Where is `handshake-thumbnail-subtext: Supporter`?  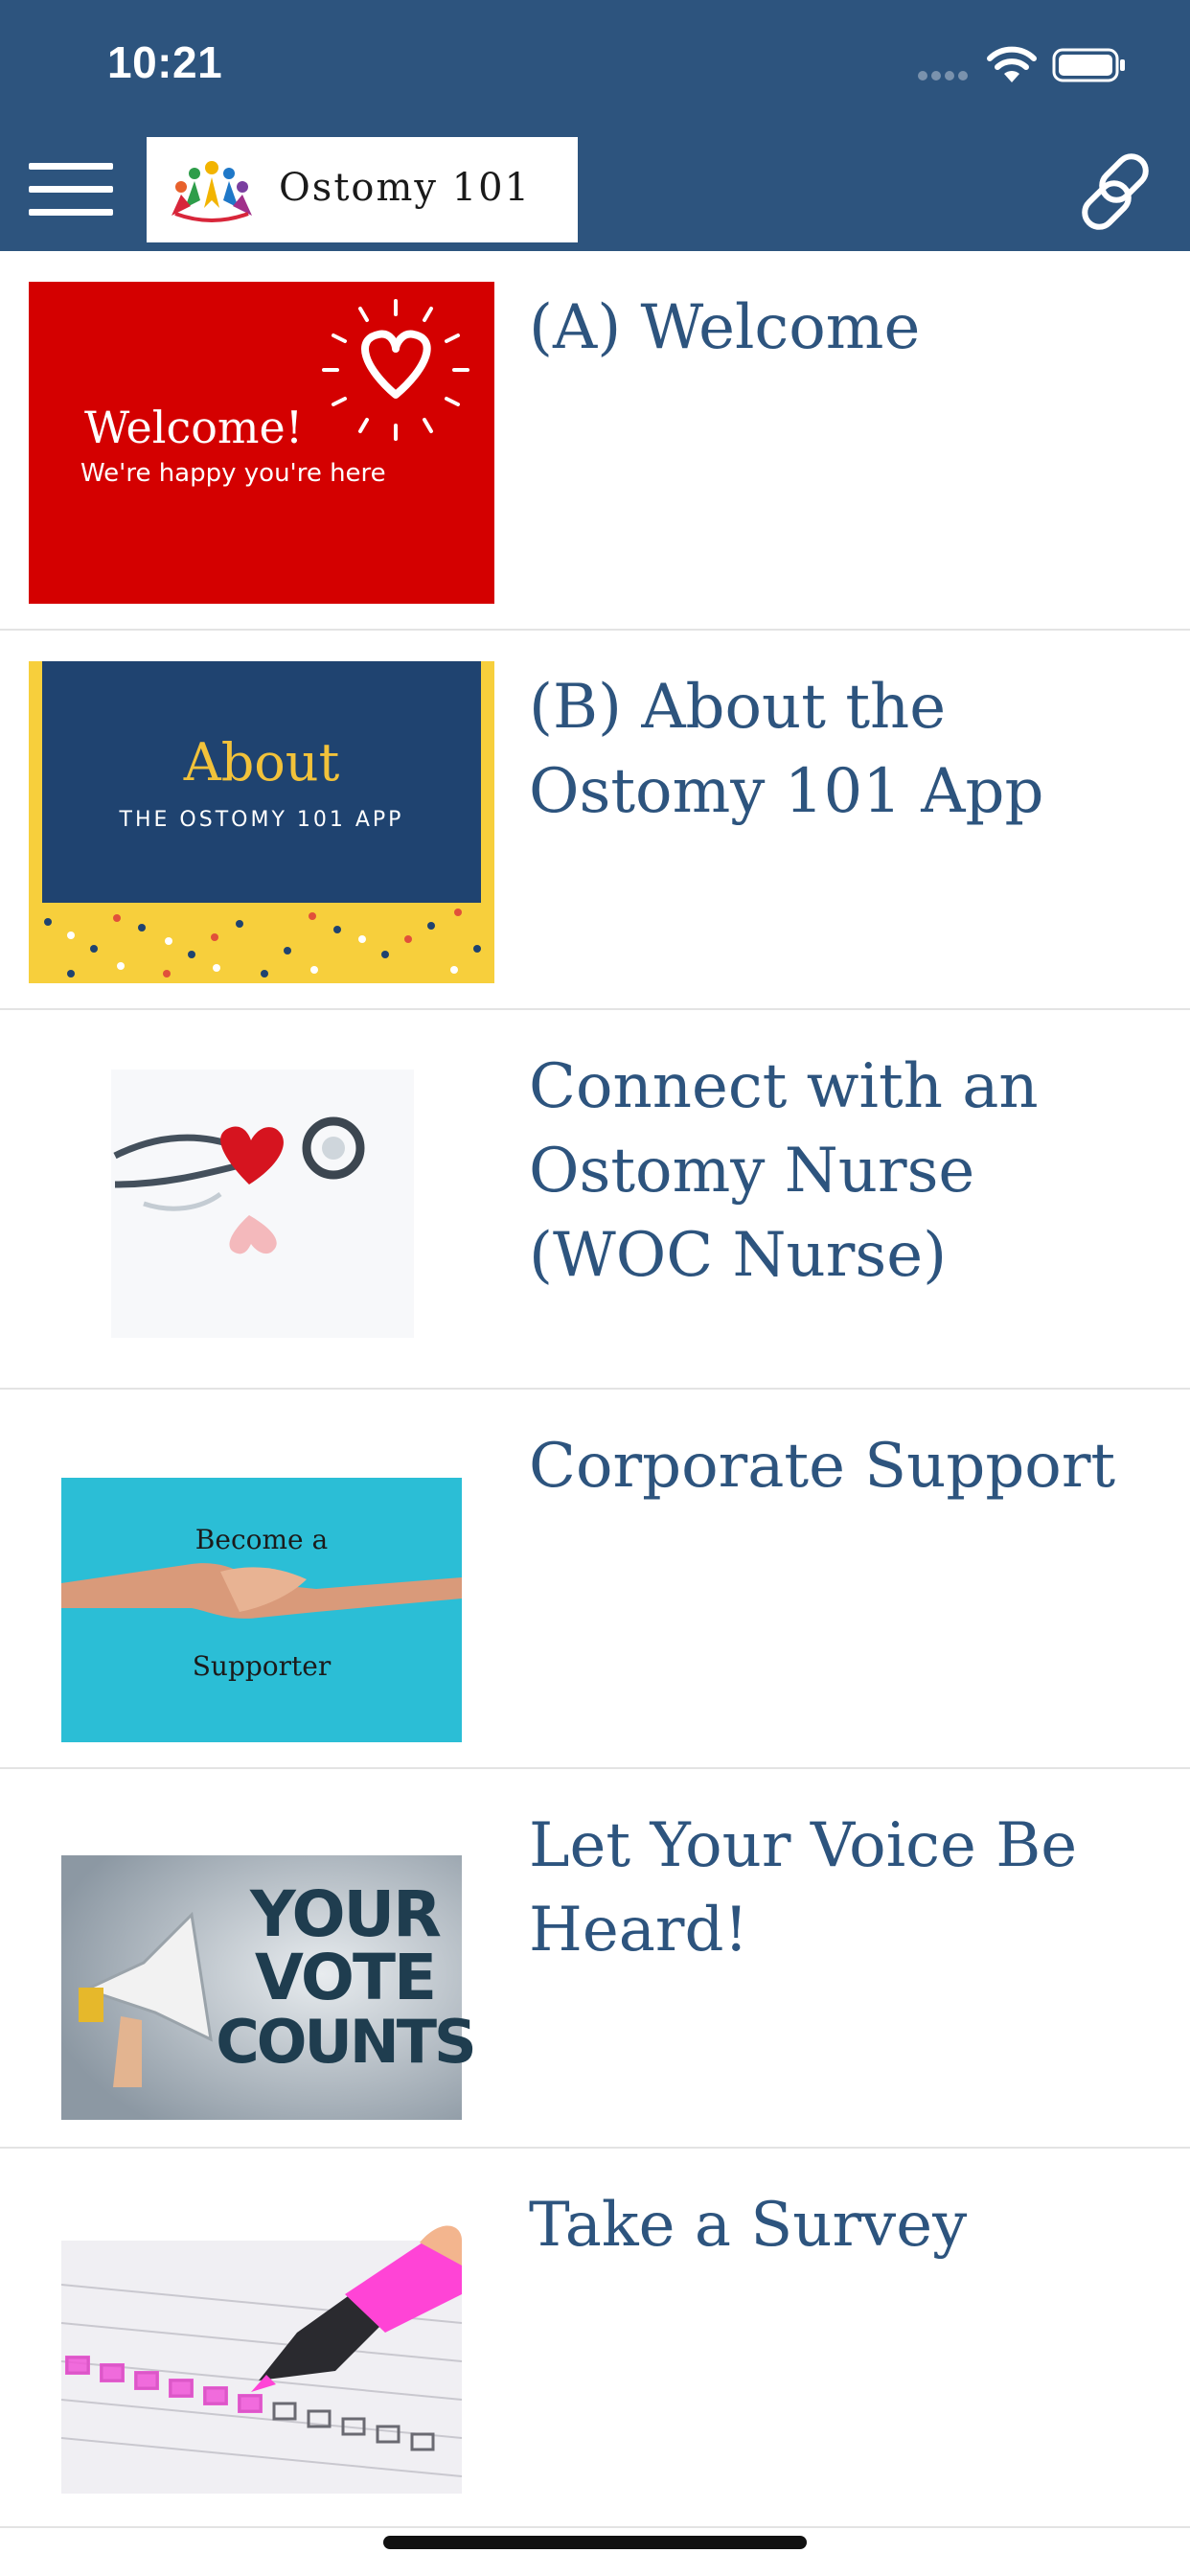
handshake-thumbnail-subtext: Supporter is located at coordinates (263, 1666).